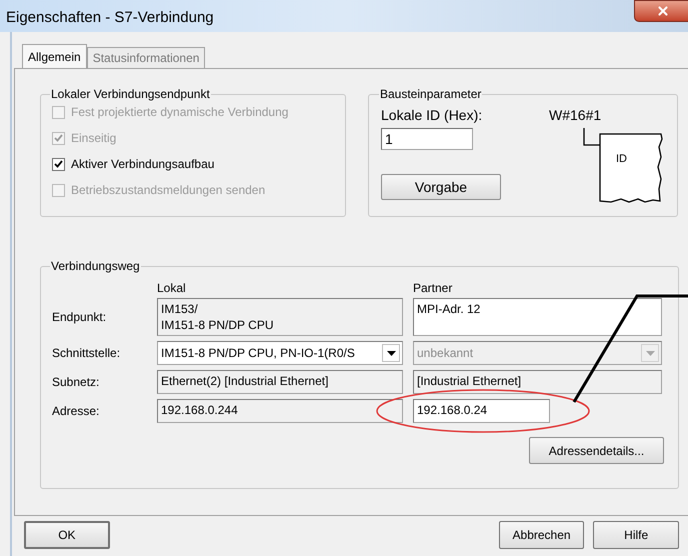  What do you see at coordinates (130, 94) in the screenshot?
I see `group-title: Lokaler Verbindungsendpunkt` at bounding box center [130, 94].